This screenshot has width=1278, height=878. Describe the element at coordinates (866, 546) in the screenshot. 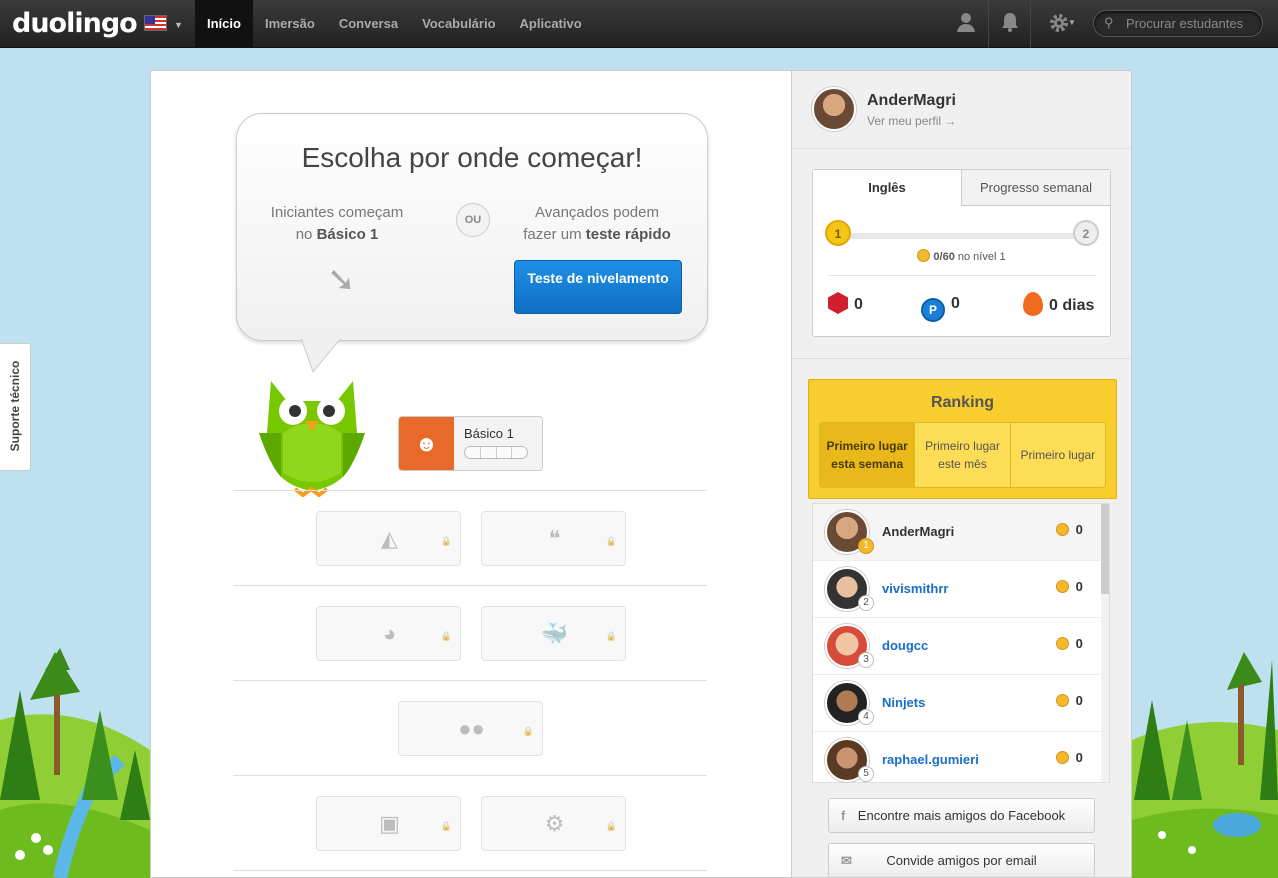

I see `rank-number: 1` at that location.